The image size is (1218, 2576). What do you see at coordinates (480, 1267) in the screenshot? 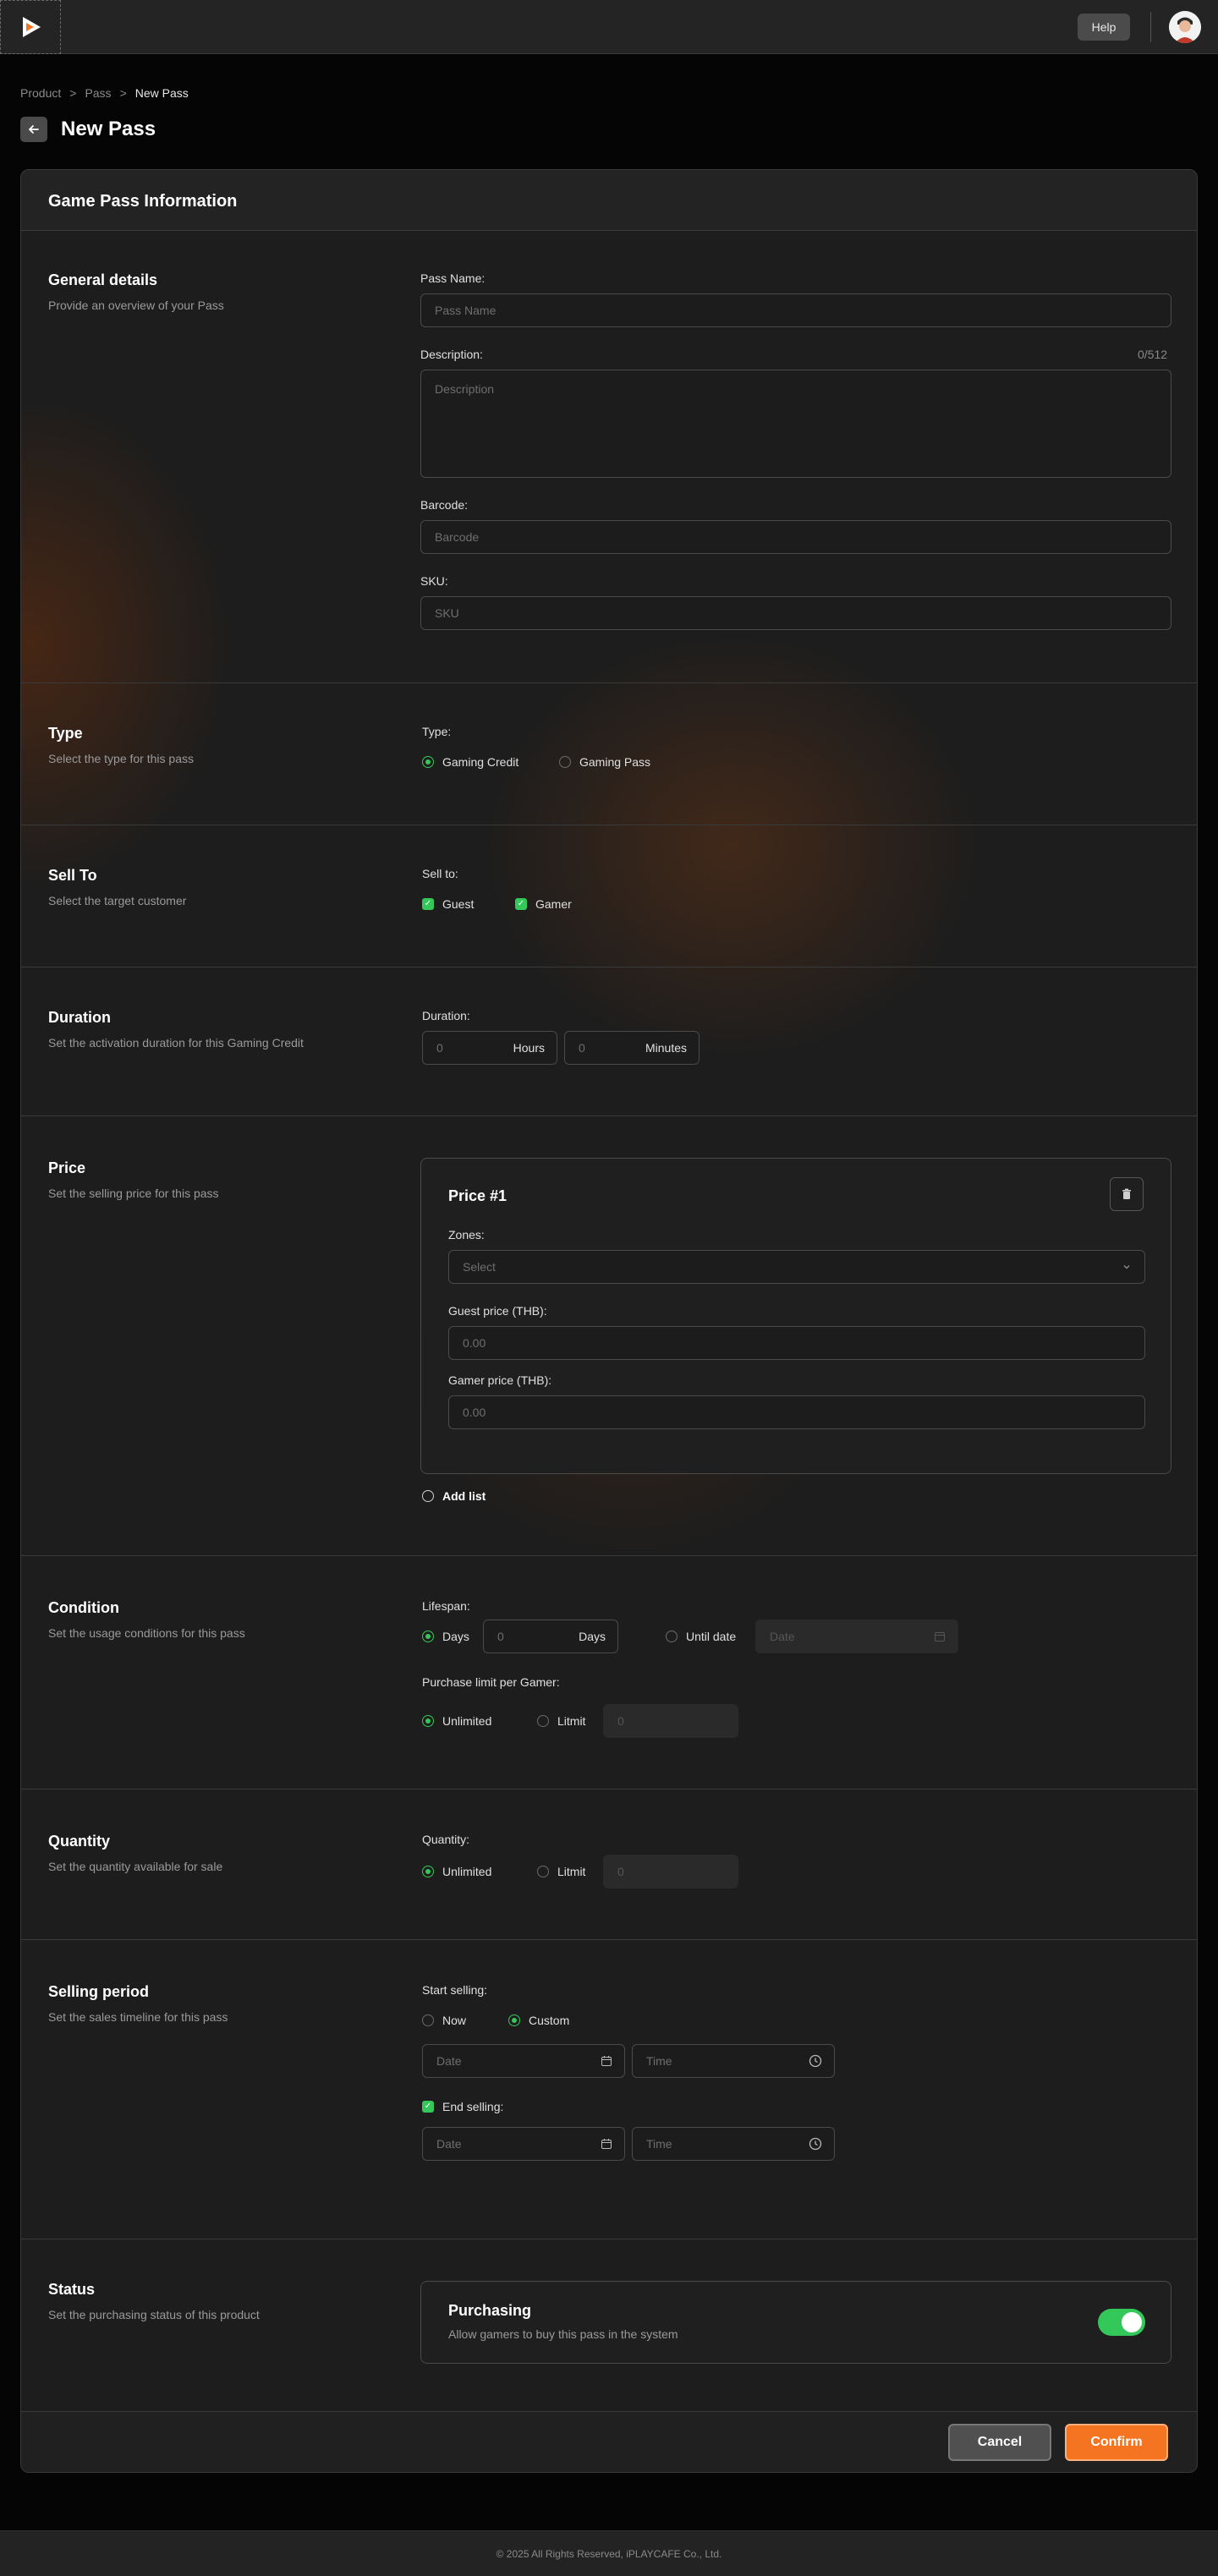
I see `zones-placeholder: Select` at bounding box center [480, 1267].